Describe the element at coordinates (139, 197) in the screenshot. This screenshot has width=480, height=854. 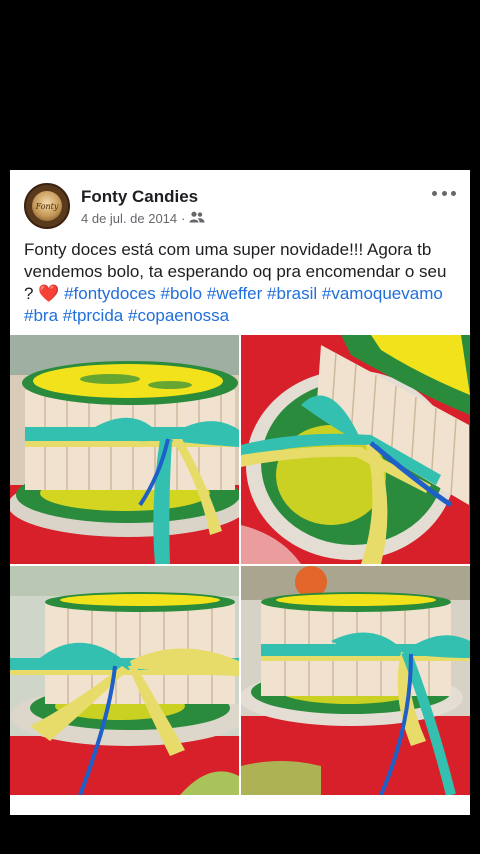
I see `page-name: Fonty Candies` at that location.